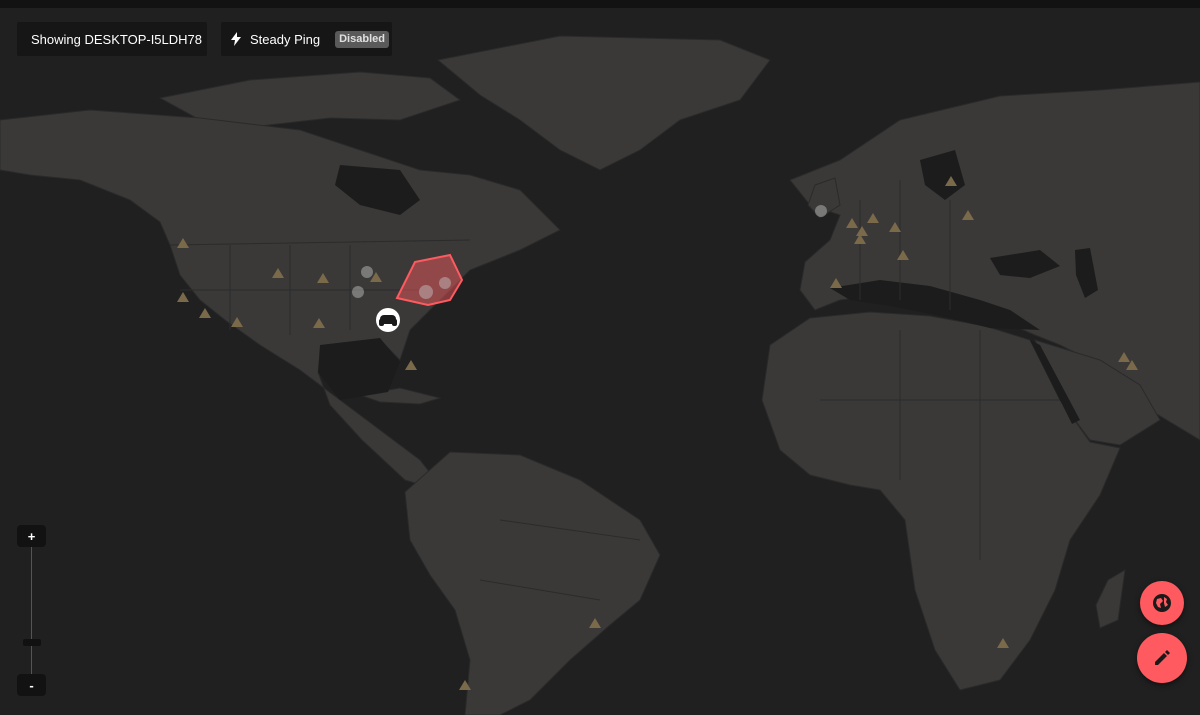  What do you see at coordinates (1110, 599) in the screenshot?
I see `land-madagascar` at bounding box center [1110, 599].